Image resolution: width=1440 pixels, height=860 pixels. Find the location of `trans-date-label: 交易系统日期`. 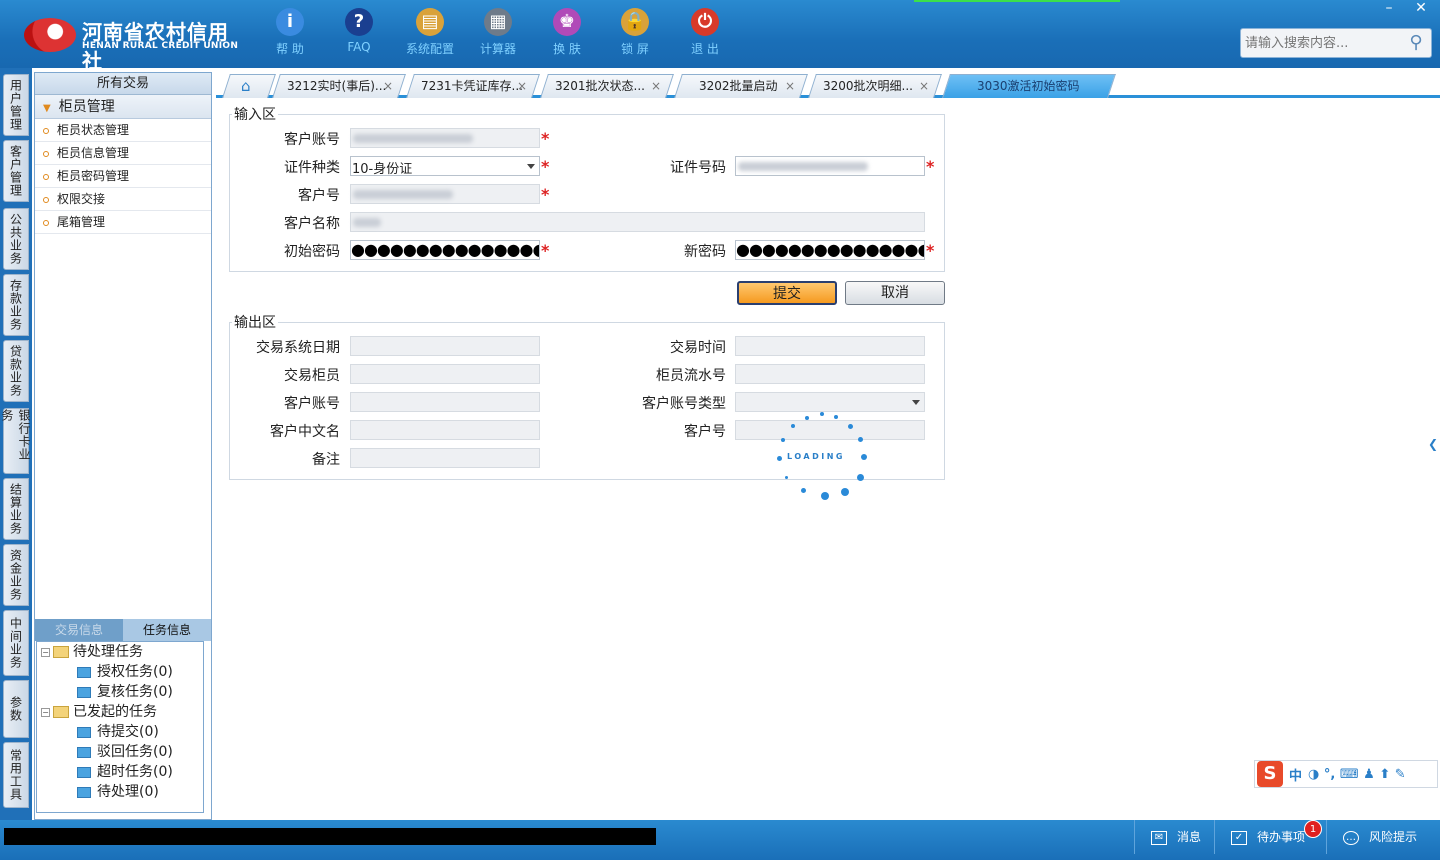

trans-date-label: 交易系统日期 is located at coordinates (298, 348).